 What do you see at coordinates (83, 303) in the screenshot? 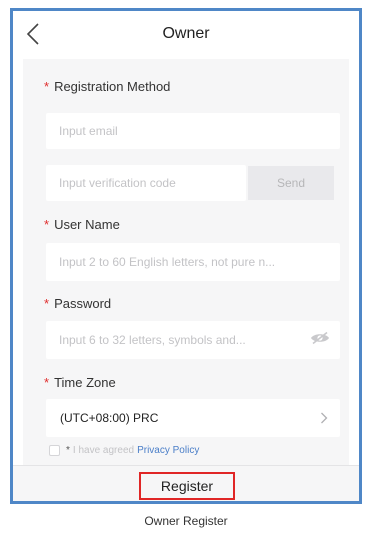
I see `password-label-text: Password` at bounding box center [83, 303].